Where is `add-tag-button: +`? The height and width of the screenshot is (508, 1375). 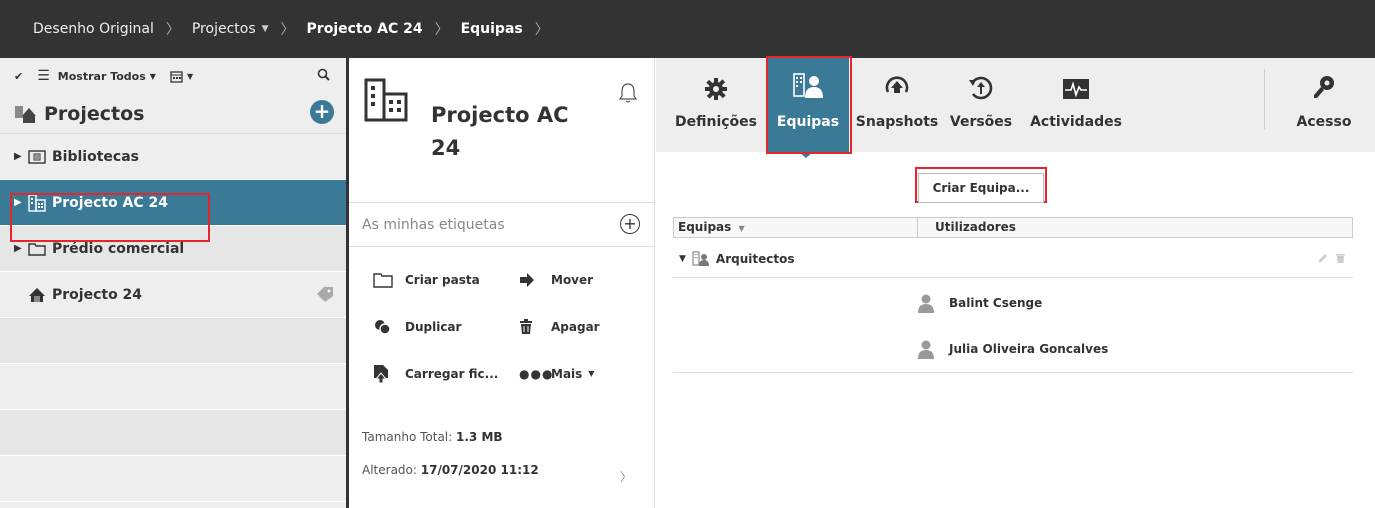 add-tag-button: + is located at coordinates (630, 224).